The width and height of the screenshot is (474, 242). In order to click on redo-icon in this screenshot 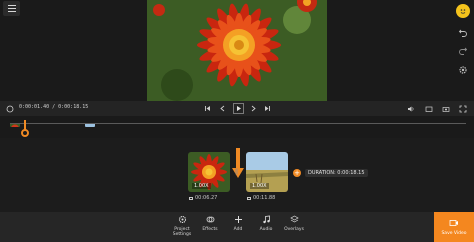, I will do `click(463, 50)`.